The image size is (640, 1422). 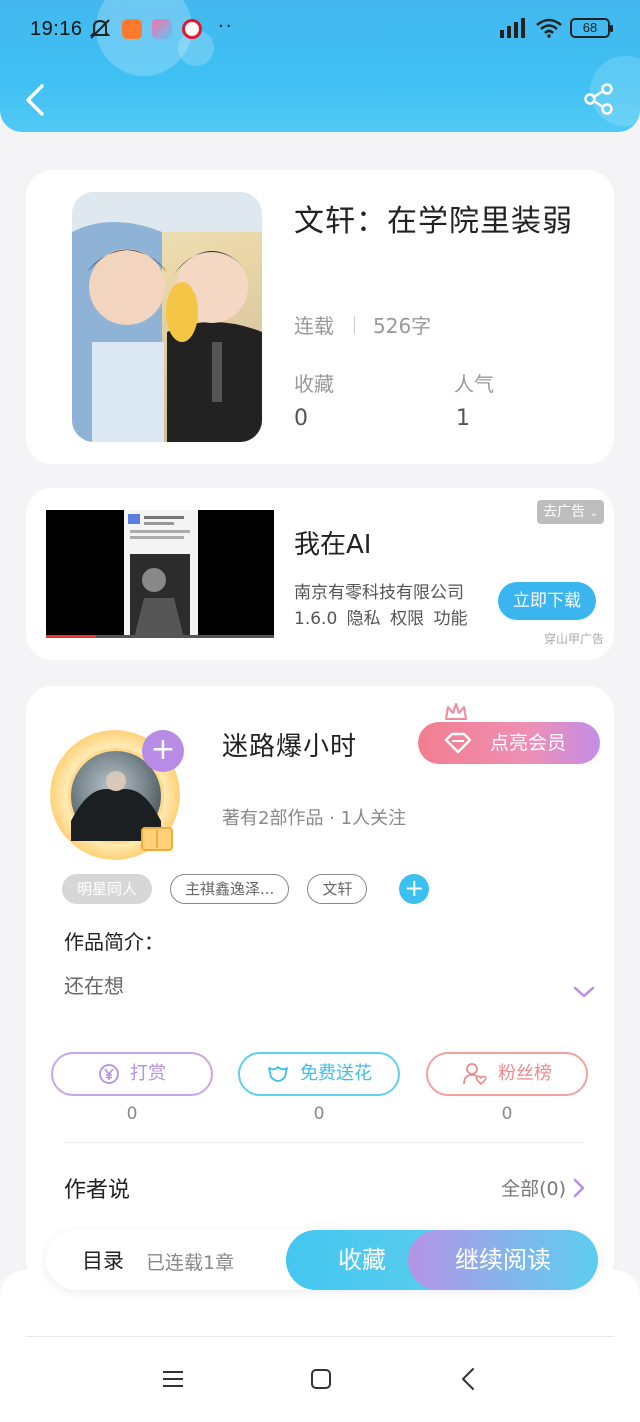 What do you see at coordinates (433, 221) in the screenshot?
I see `book-title: 文轩：在学院里装弱` at bounding box center [433, 221].